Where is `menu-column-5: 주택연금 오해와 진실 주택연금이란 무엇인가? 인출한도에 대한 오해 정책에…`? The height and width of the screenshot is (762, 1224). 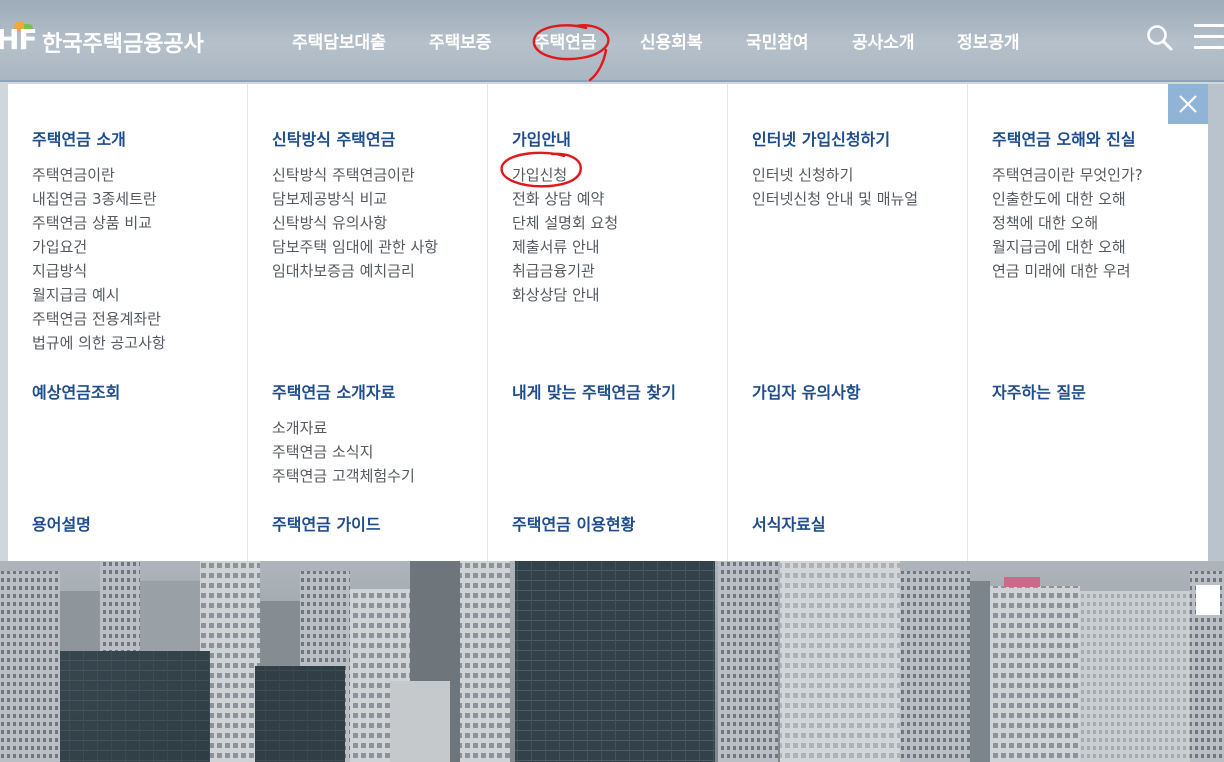 menu-column-5: 주택연금 오해와 진실 주택연금이란 무엇인가? 인출한도에 대한 오해 정책에… is located at coordinates (1088, 322).